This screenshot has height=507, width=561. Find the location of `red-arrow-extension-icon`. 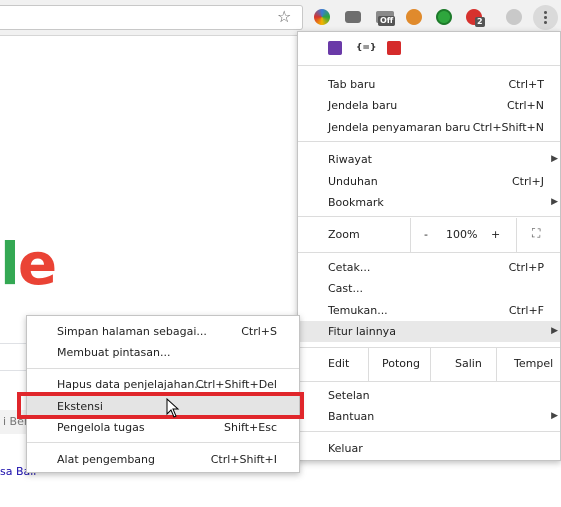

red-arrow-extension-icon is located at coordinates (394, 48).